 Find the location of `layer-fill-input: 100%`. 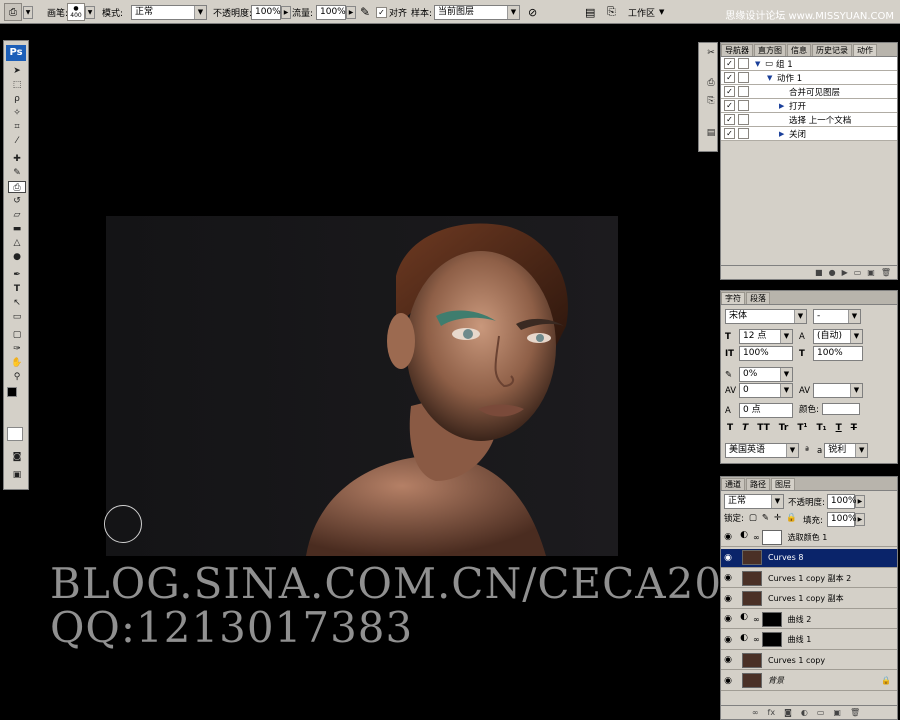

layer-fill-input: 100% is located at coordinates (841, 519).